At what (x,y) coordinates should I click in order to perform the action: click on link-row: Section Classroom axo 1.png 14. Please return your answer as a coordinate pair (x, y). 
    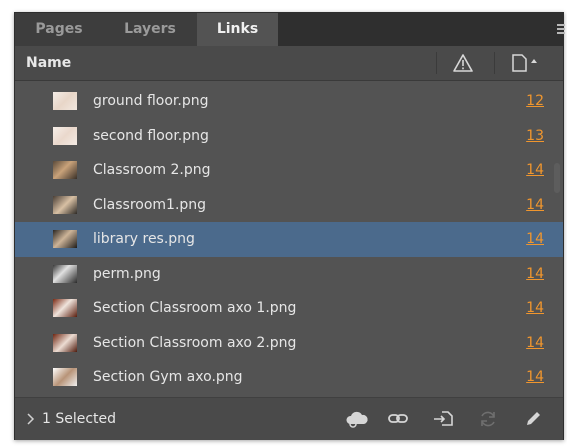
    Looking at the image, I should click on (289, 308).